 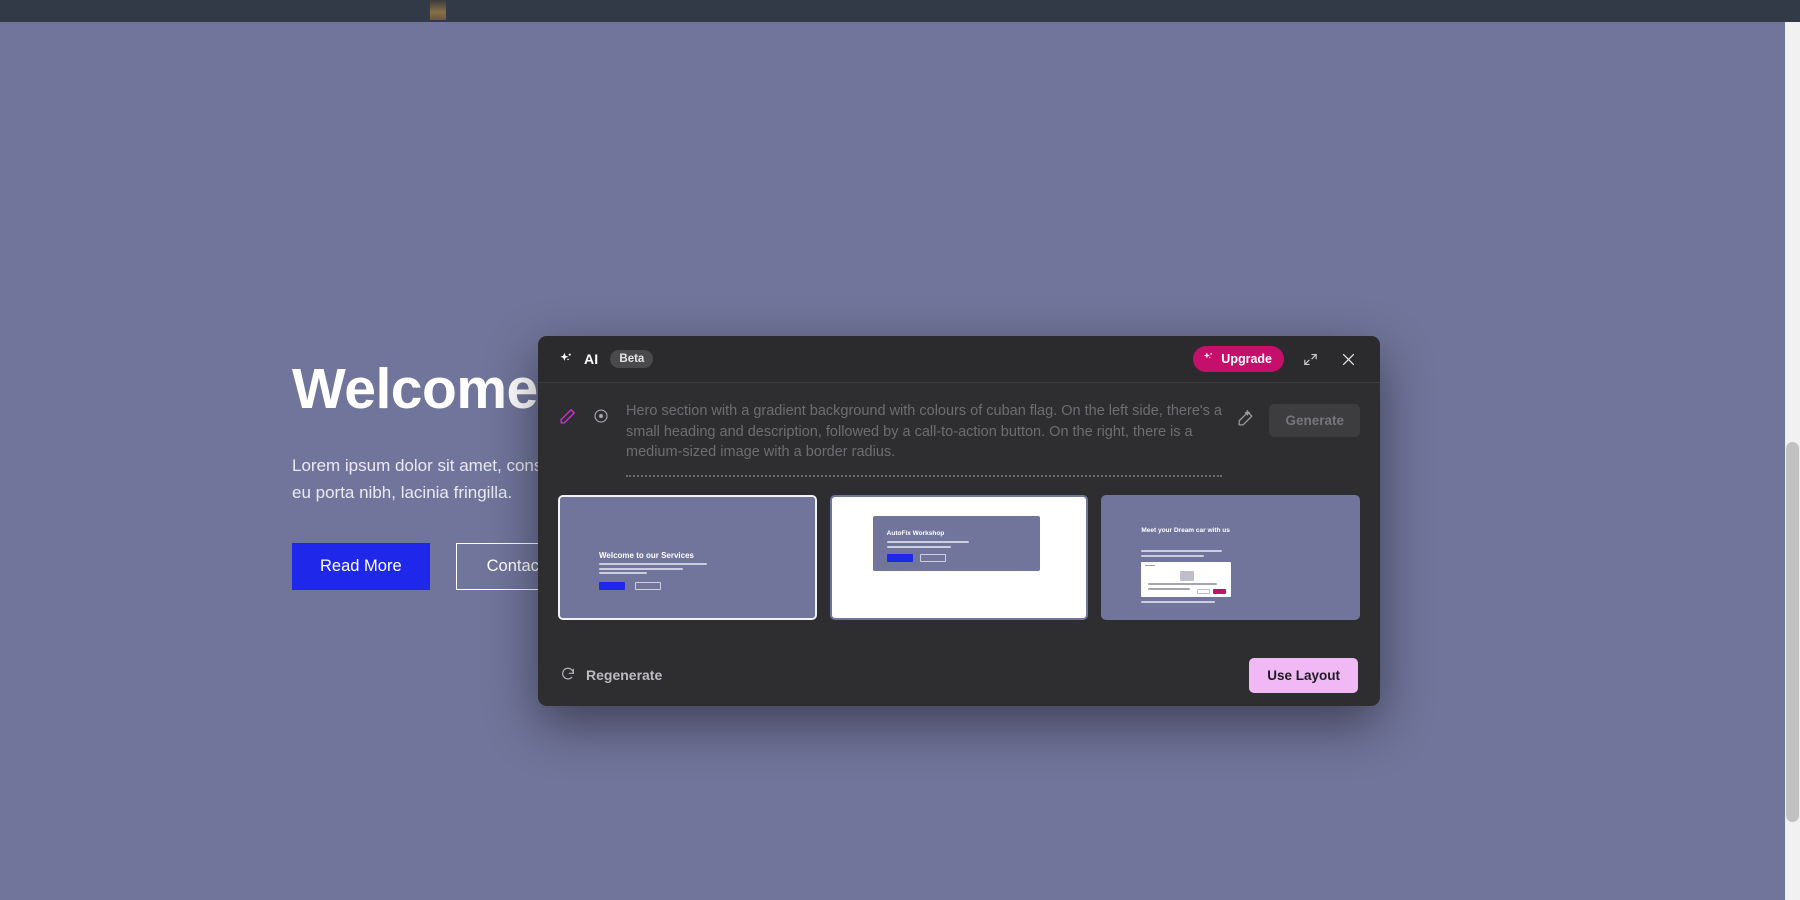 What do you see at coordinates (1246, 359) in the screenshot?
I see `upgrade-label: Upgrade` at bounding box center [1246, 359].